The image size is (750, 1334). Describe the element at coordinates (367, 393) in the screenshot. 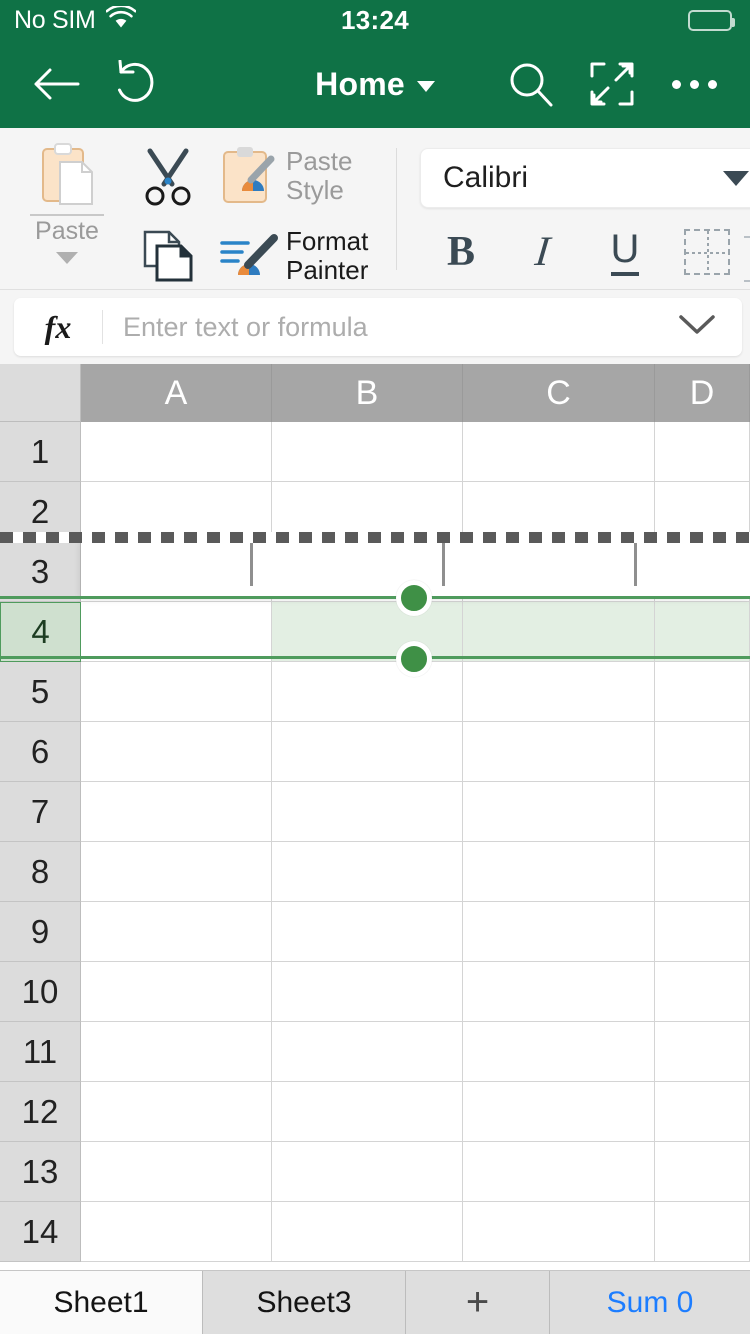

I see `column-header-b: B` at that location.